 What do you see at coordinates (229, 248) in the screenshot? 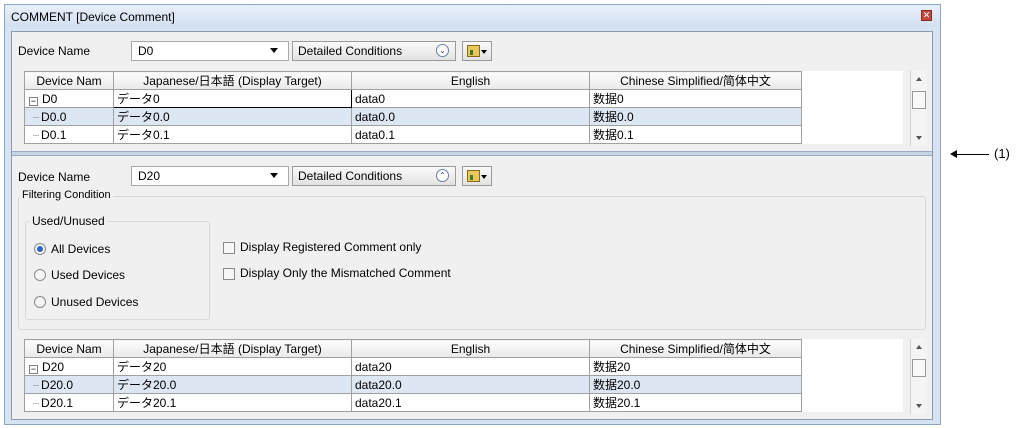
I see `checkbox-registered-only` at bounding box center [229, 248].